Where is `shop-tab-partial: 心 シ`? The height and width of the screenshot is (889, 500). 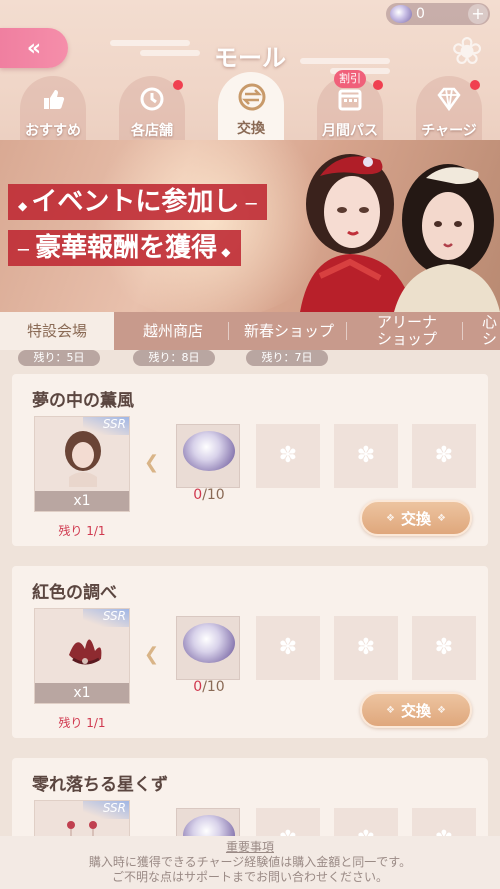 shop-tab-partial: 心 シ is located at coordinates (483, 331).